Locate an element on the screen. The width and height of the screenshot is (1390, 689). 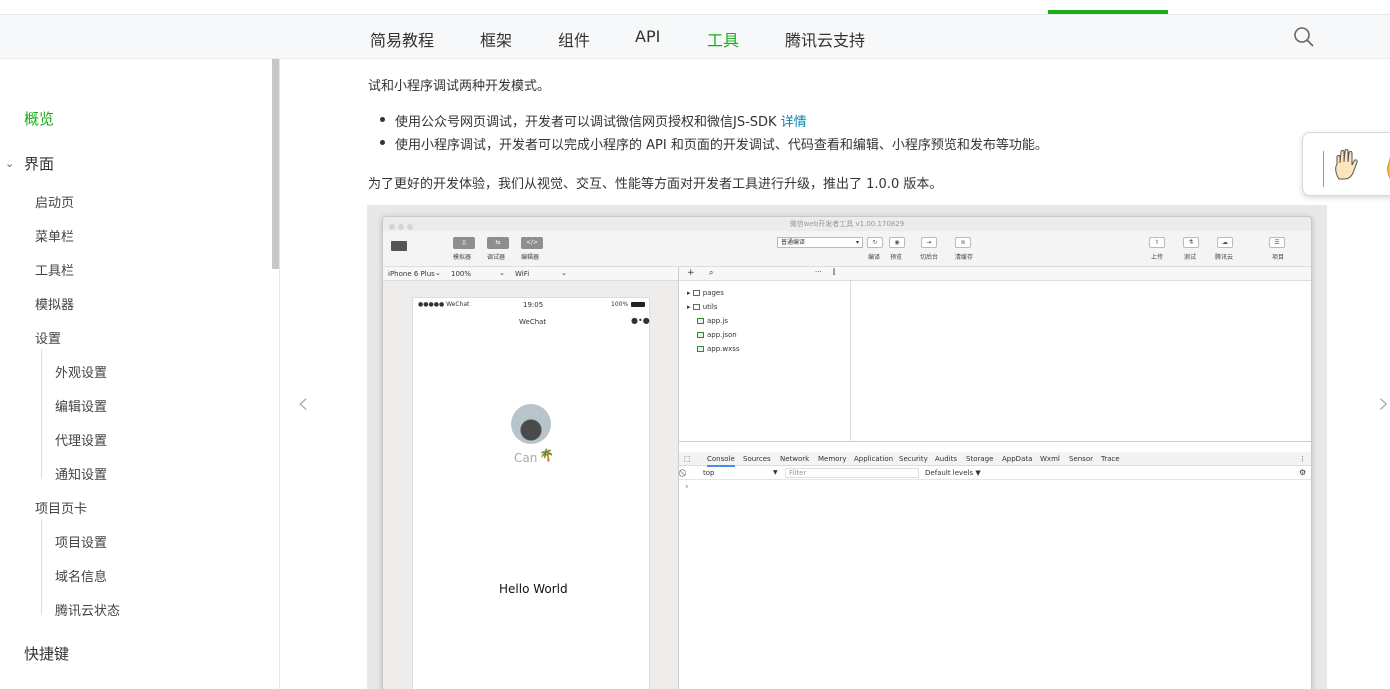
debugger-button-label: 调试器 is located at coordinates (496, 257).